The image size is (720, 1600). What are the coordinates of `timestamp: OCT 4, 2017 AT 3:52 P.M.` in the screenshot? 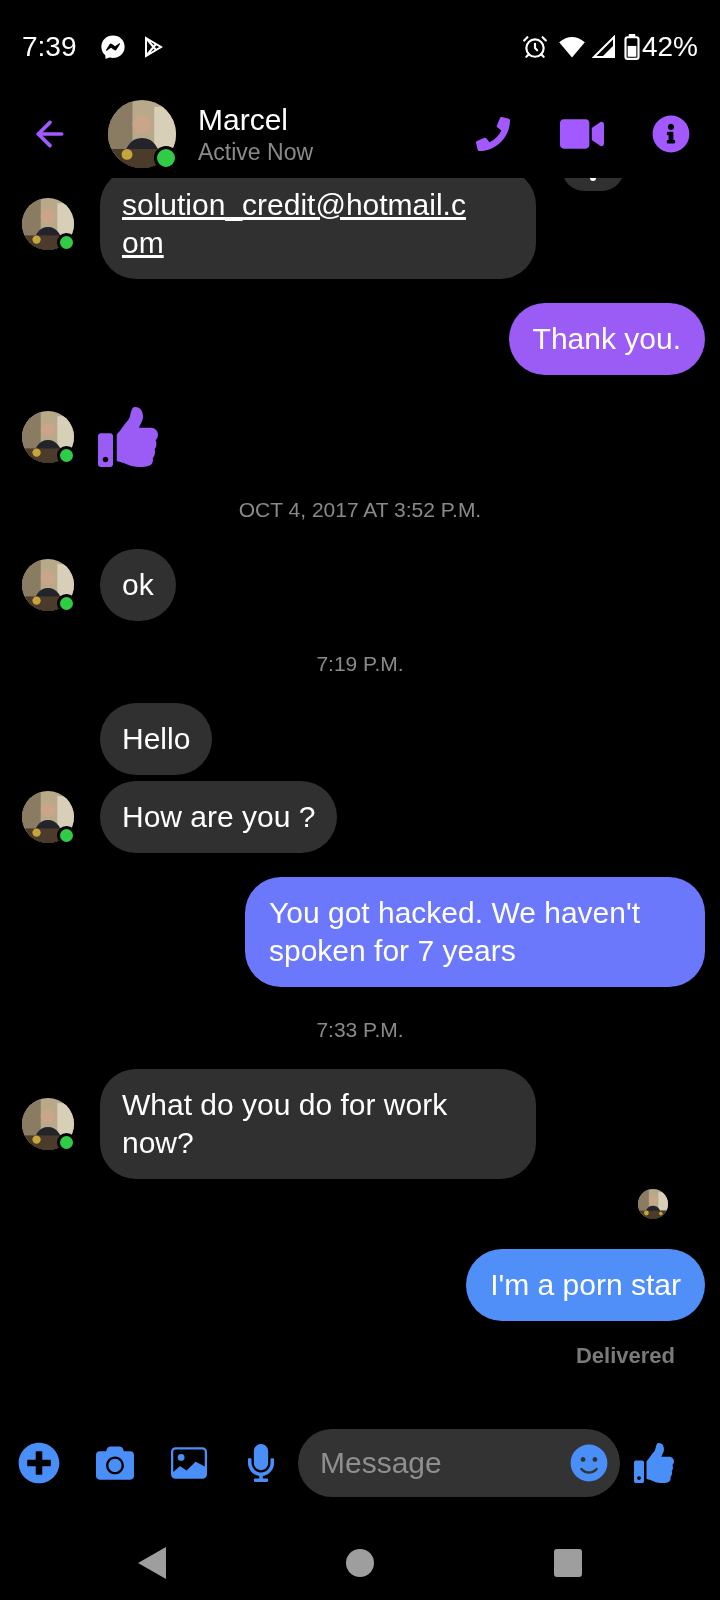 It's located at (360, 510).